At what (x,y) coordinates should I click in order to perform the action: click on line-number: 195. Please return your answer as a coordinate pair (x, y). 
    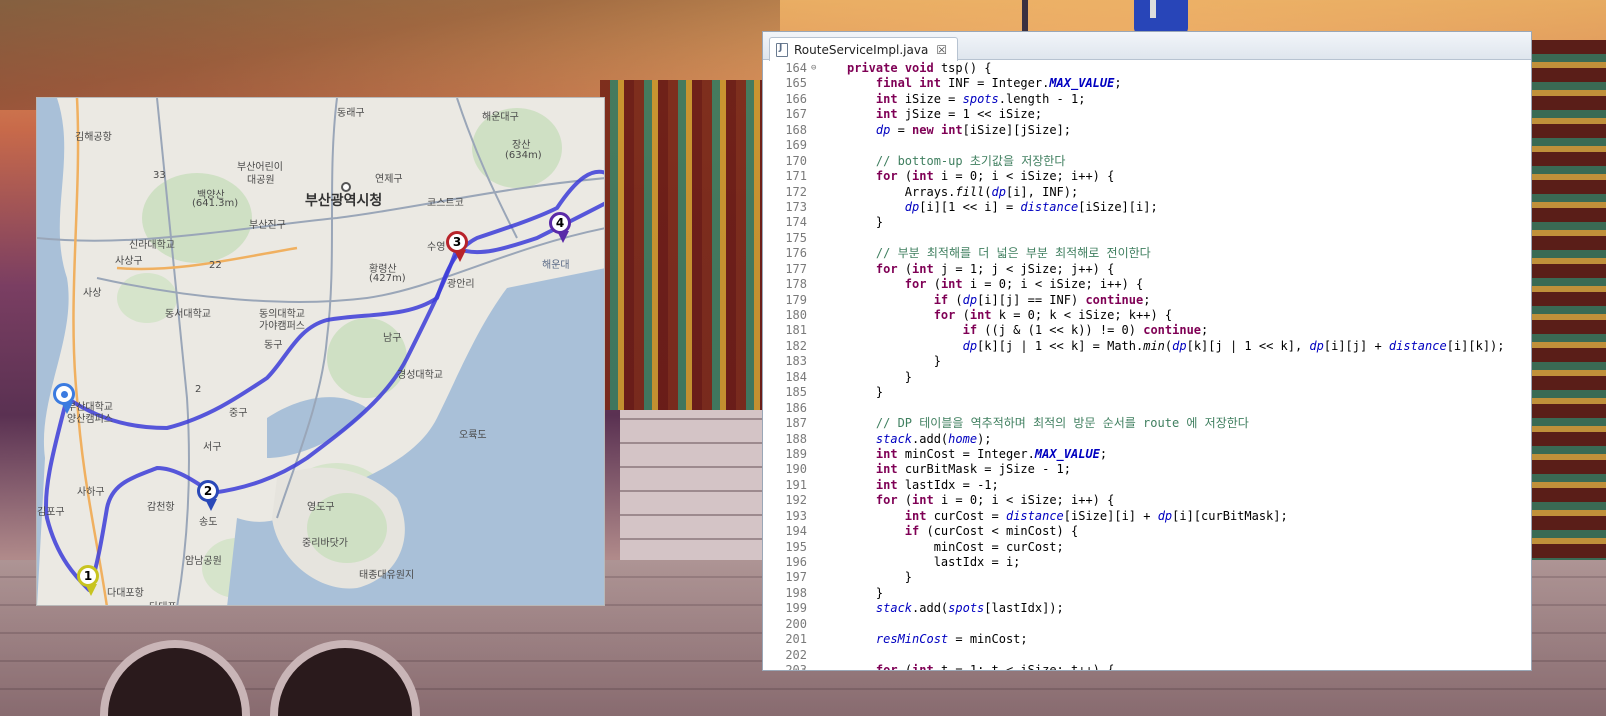
    Looking at the image, I should click on (796, 546).